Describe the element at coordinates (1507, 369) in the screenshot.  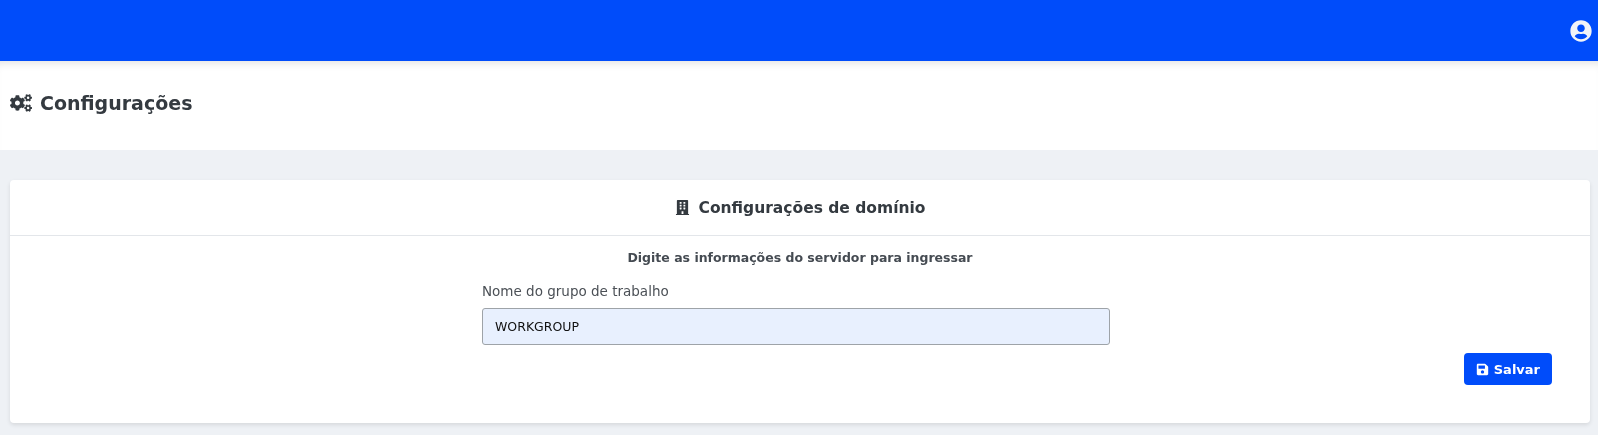
I see `save-button: Salvar` at that location.